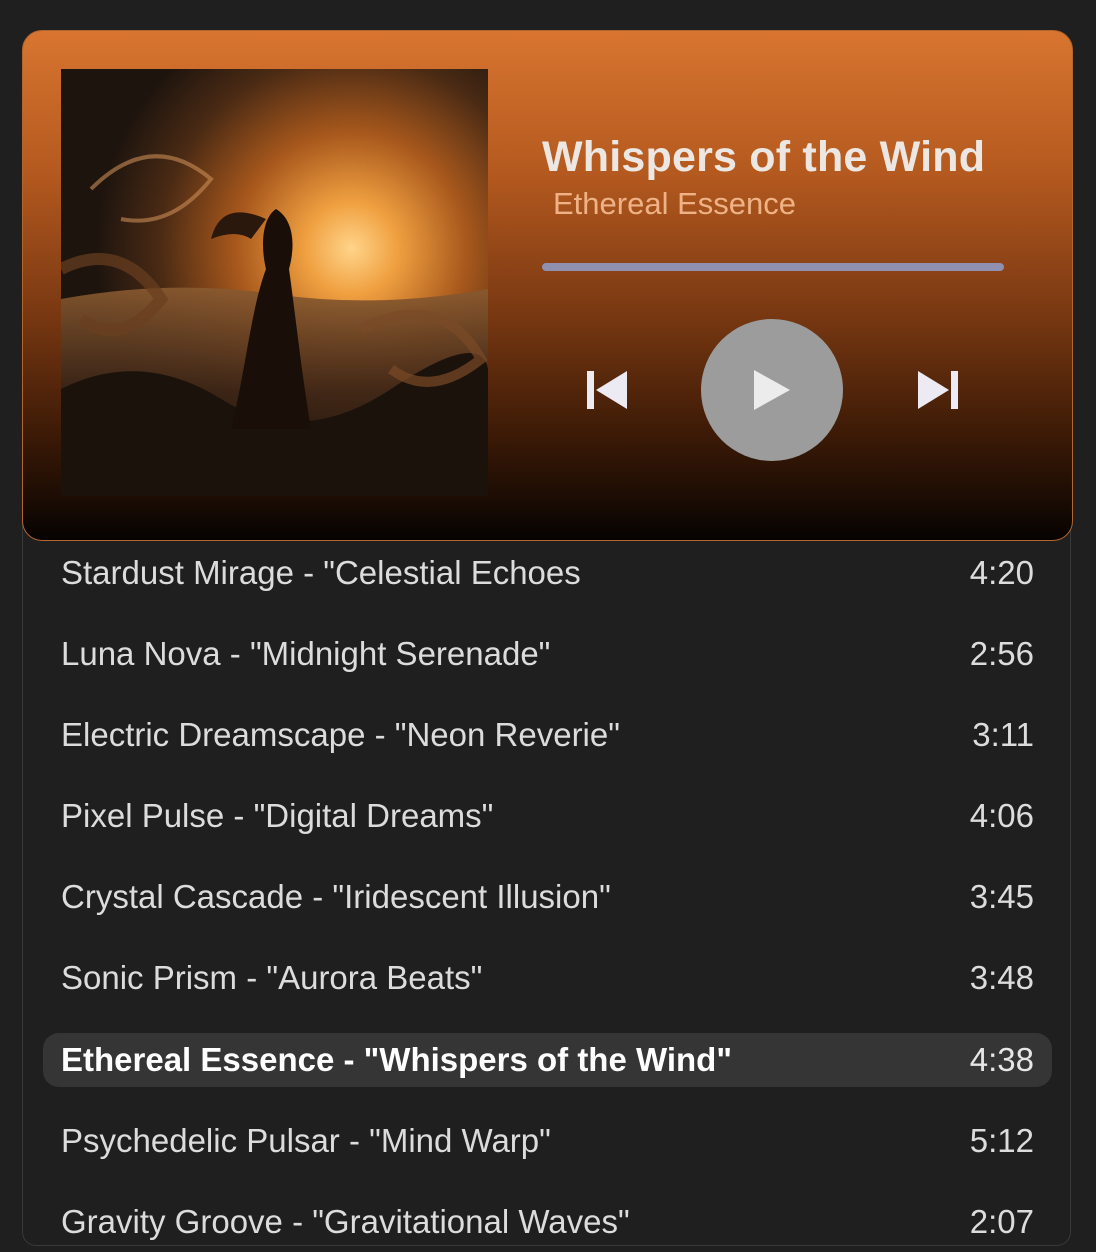  Describe the element at coordinates (336, 896) in the screenshot. I see `track-name: Crystal Cascade - "Iridescent Illusion"` at that location.